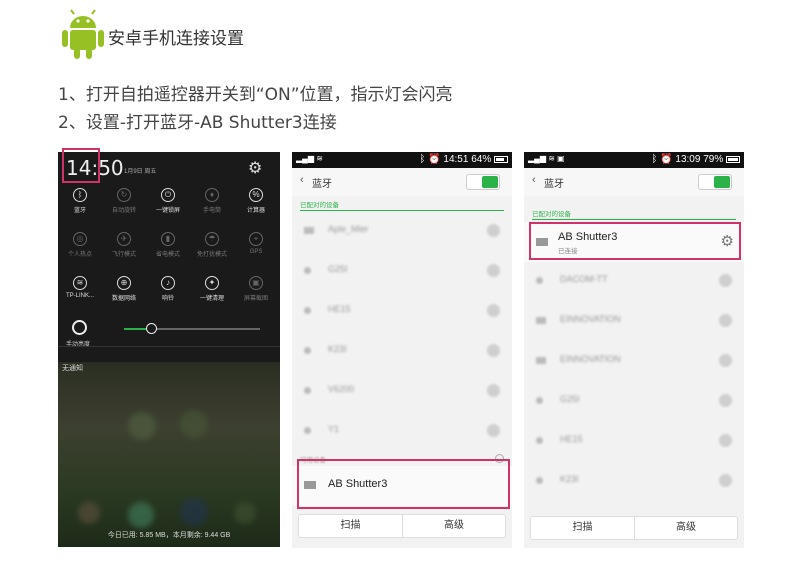 This screenshot has height=570, width=790. I want to click on device-name: HE15, so click(339, 309).